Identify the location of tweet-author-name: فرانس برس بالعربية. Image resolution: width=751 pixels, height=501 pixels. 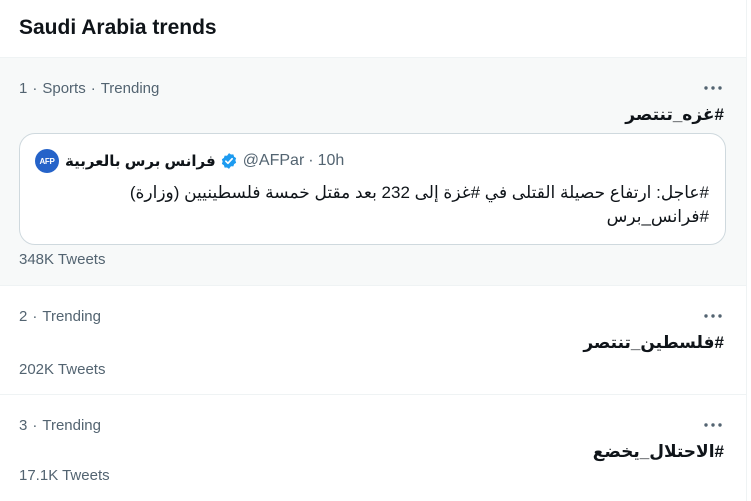
(140, 161).